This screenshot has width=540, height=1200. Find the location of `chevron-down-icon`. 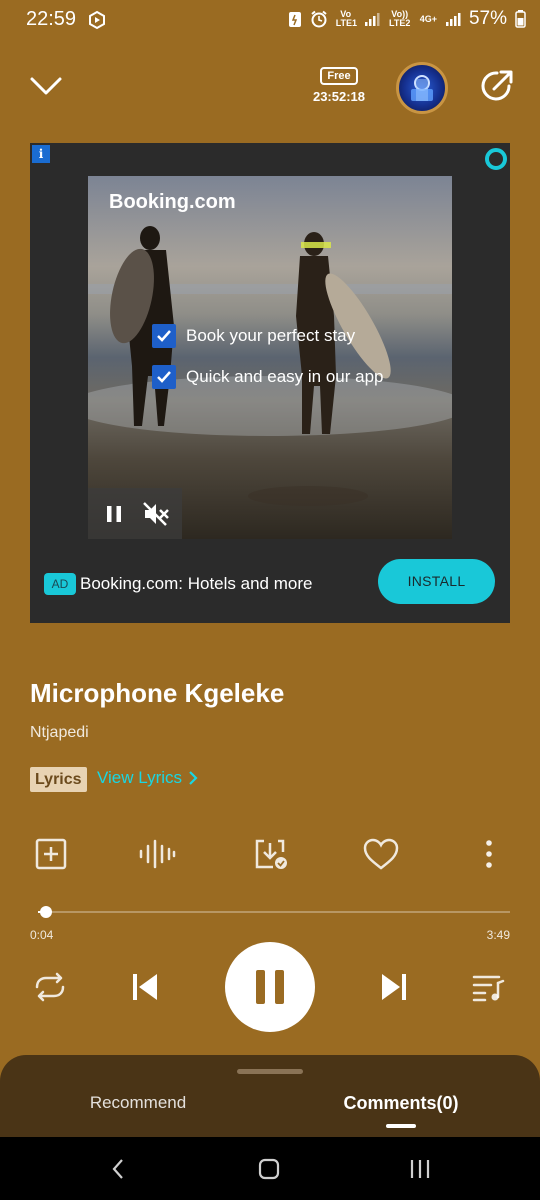

chevron-down-icon is located at coordinates (46, 86).